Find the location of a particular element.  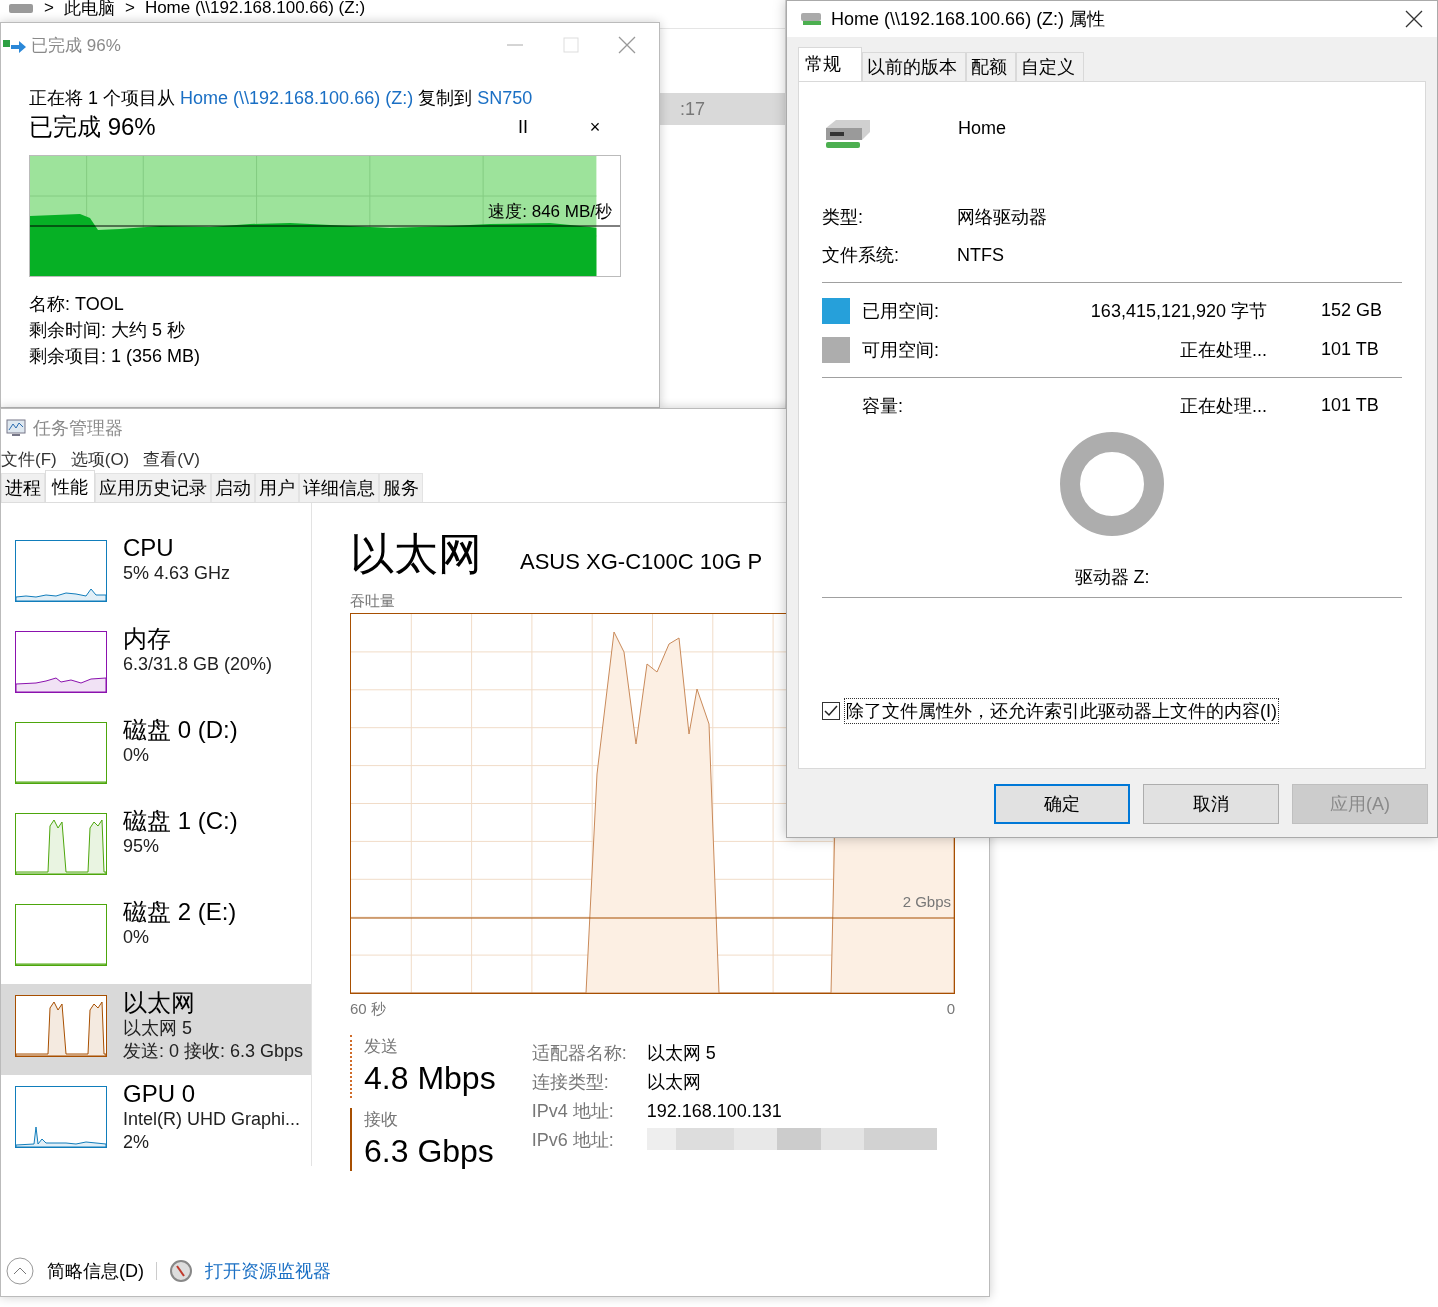

resource-detail: 发送: 0 接收: 6.3 Gbps is located at coordinates (213, 1052).